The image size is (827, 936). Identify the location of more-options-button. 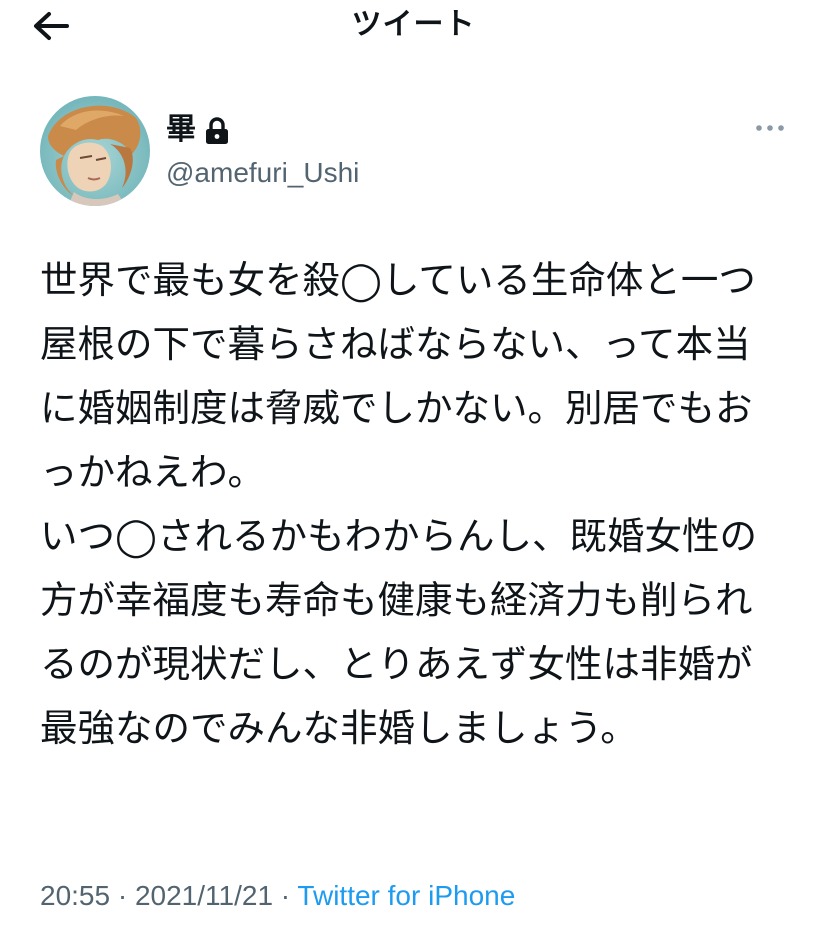
(770, 128).